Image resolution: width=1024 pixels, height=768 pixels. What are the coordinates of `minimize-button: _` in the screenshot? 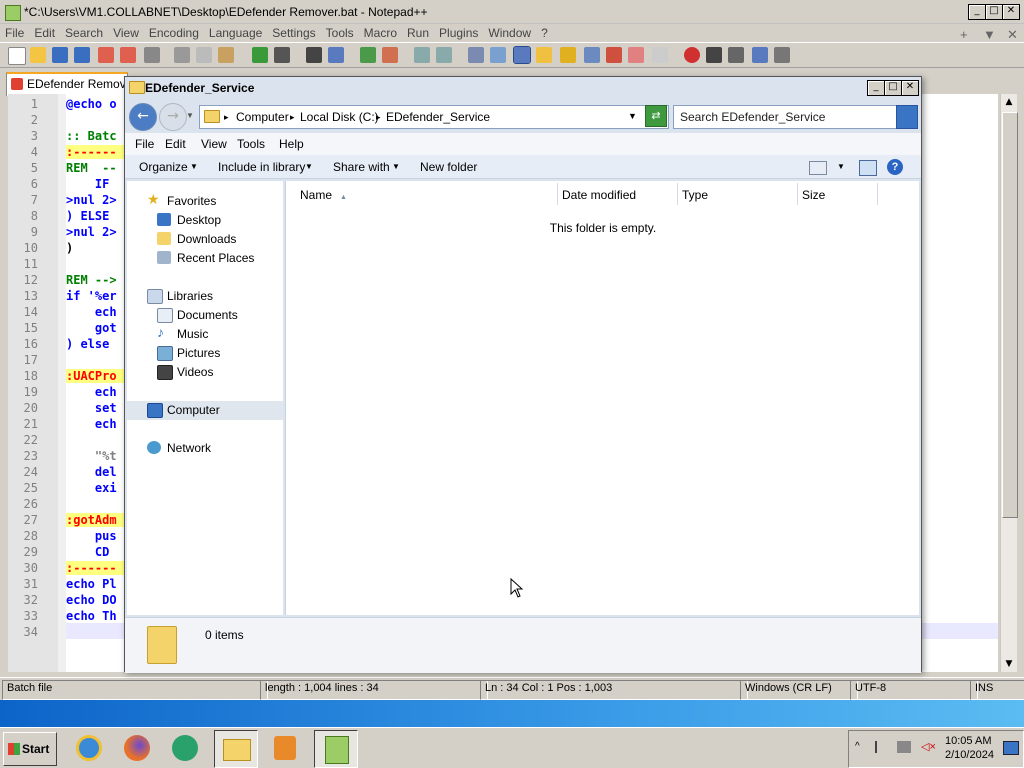 It's located at (977, 12).